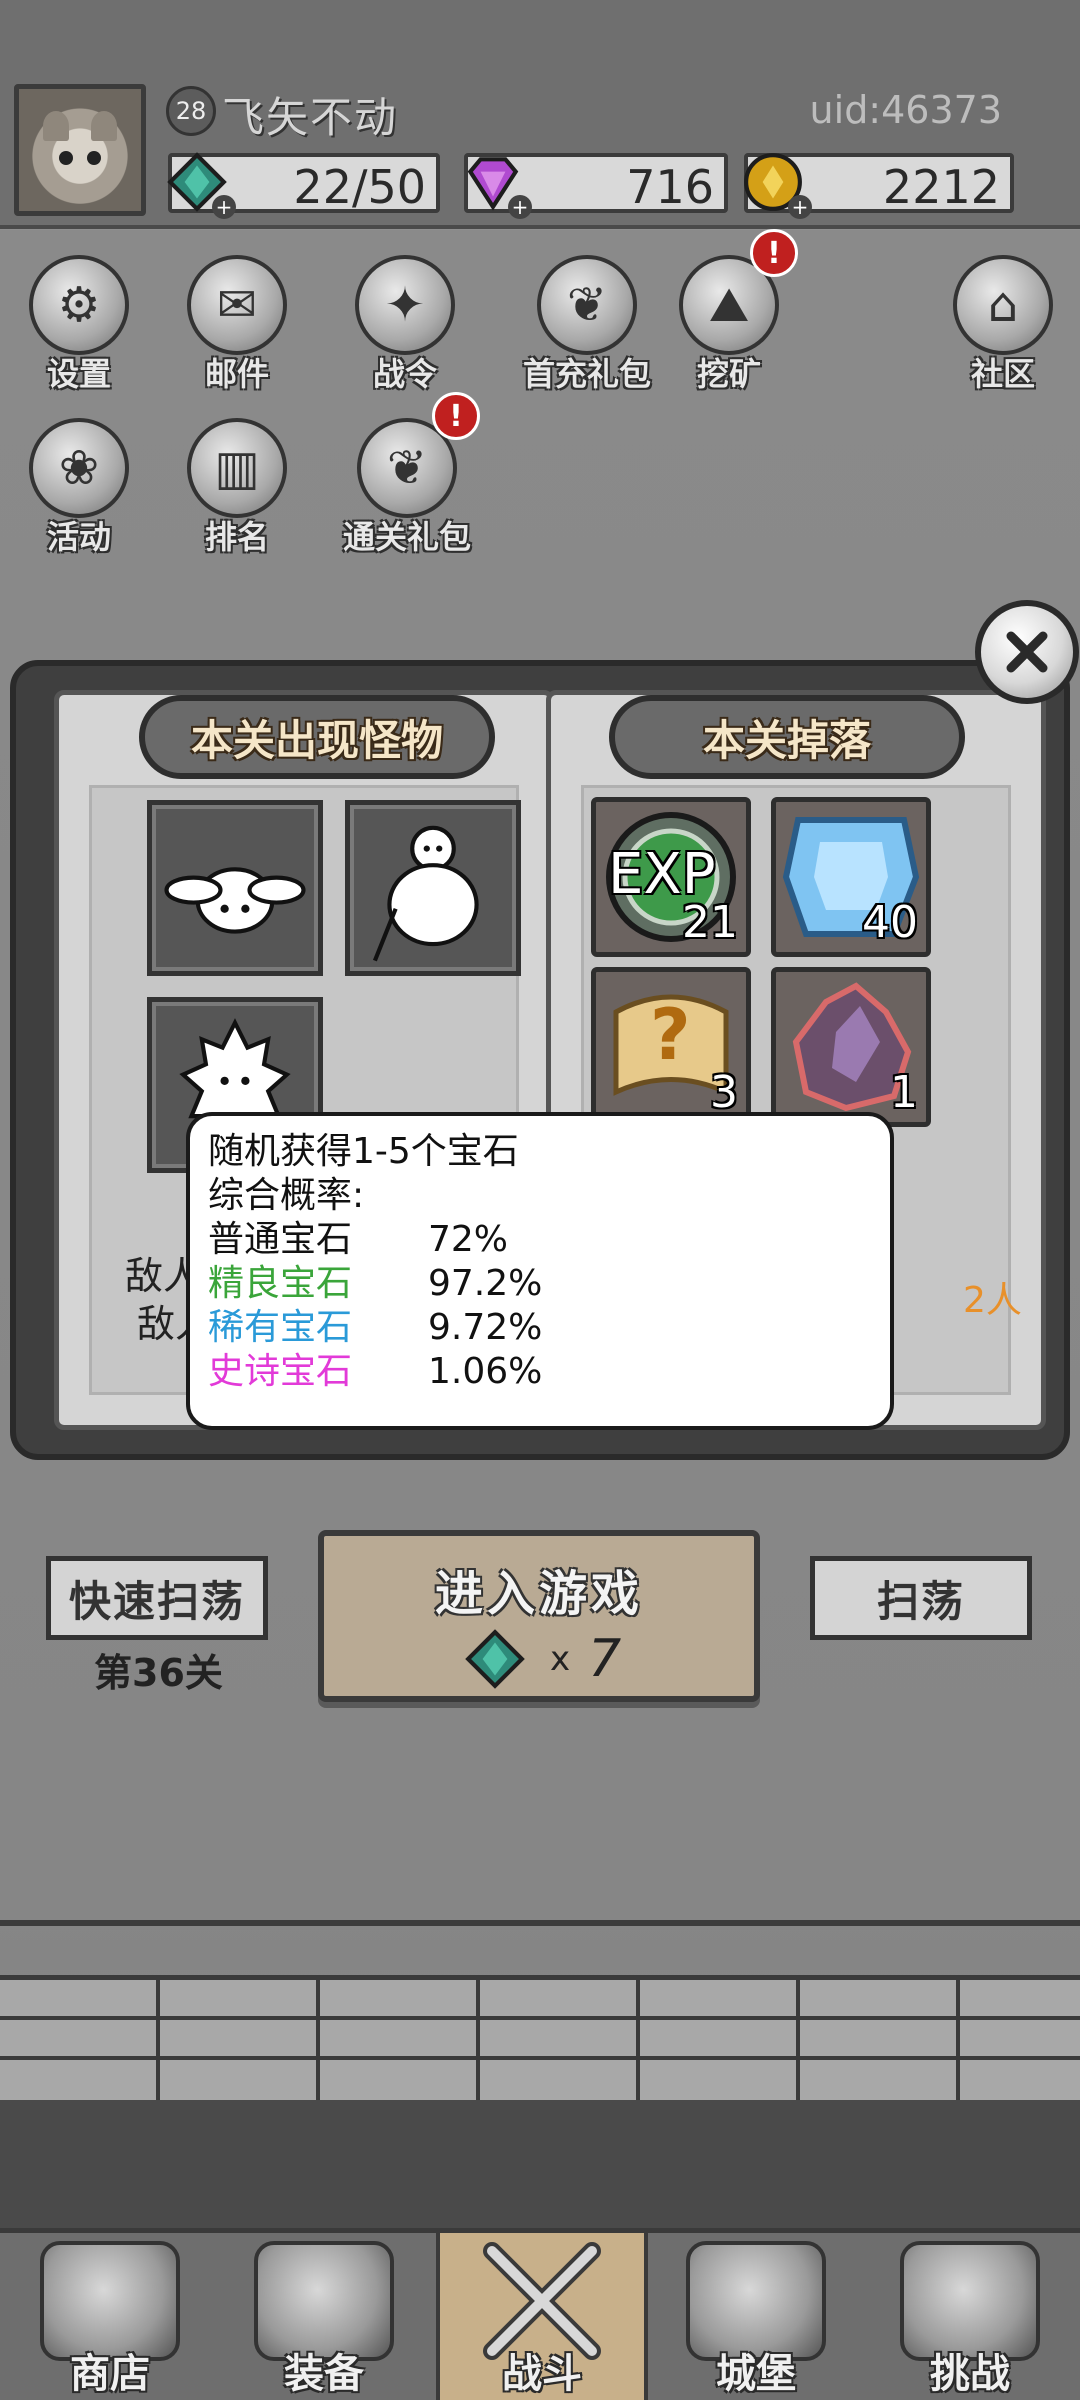  What do you see at coordinates (540, 2040) in the screenshot?
I see `brick-wall` at bounding box center [540, 2040].